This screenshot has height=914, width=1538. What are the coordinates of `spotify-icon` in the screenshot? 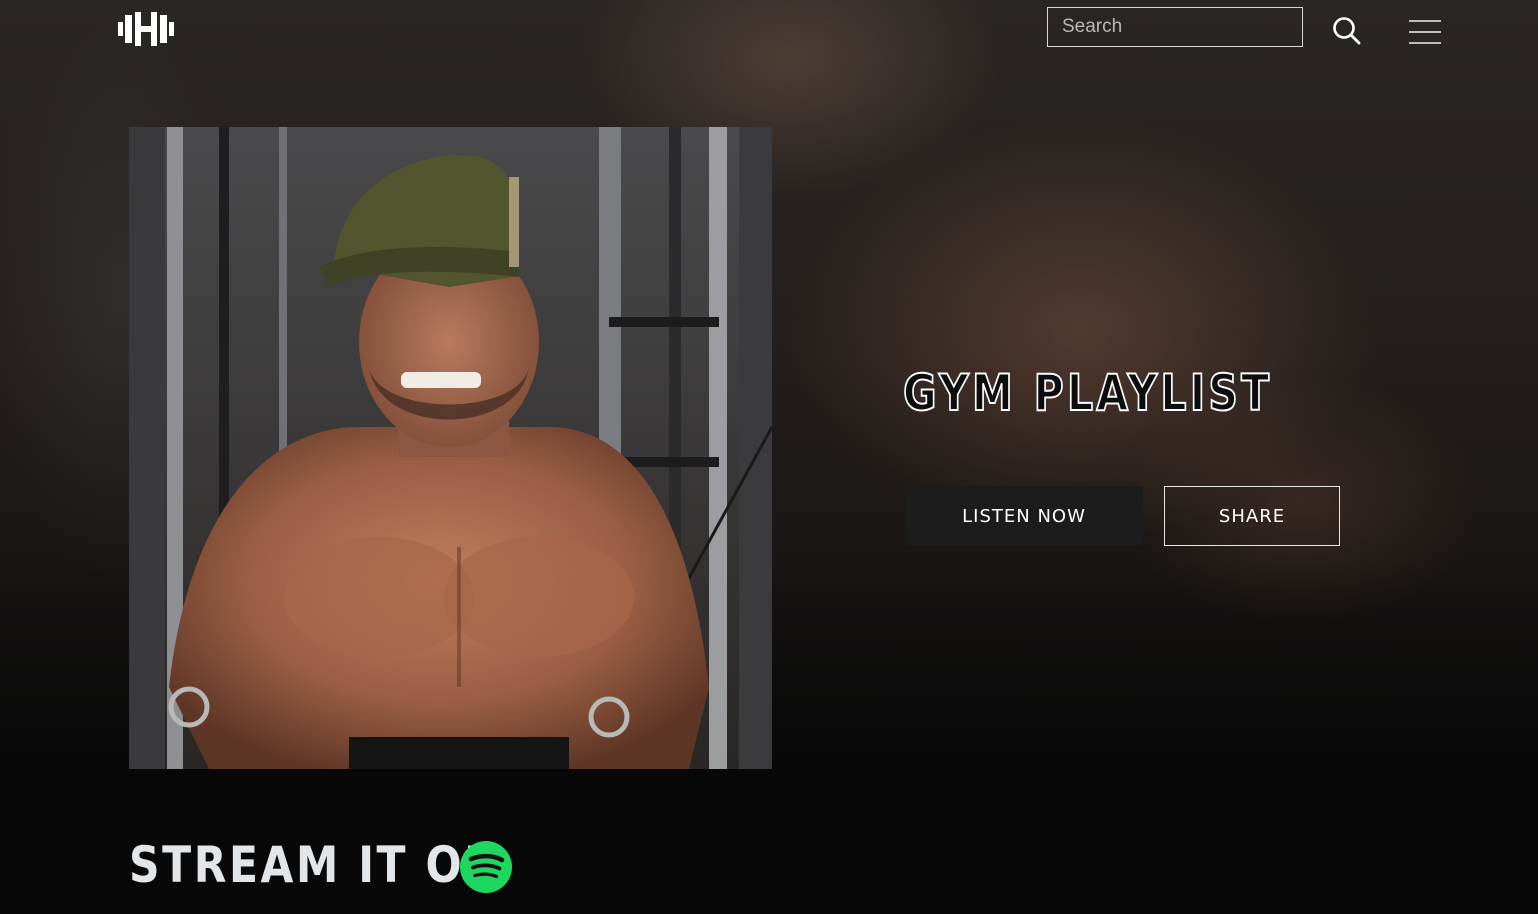 It's located at (486, 867).